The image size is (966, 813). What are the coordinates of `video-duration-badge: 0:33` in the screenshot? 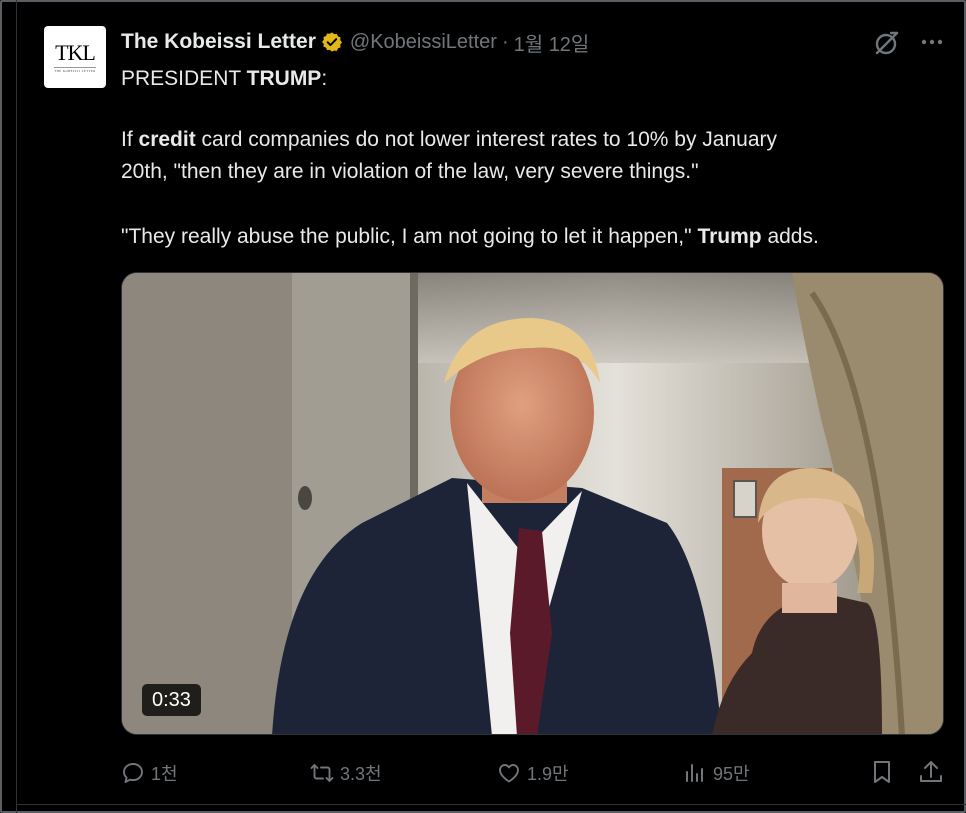 It's located at (171, 700).